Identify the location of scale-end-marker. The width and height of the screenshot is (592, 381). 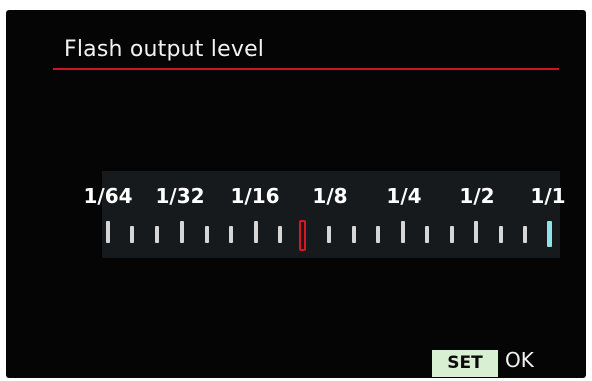
(549, 234).